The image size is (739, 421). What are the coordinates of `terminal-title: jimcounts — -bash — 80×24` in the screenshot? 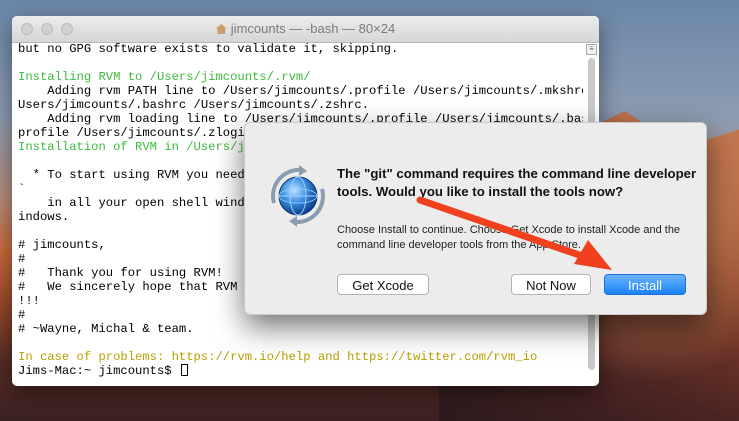 It's located at (305, 28).